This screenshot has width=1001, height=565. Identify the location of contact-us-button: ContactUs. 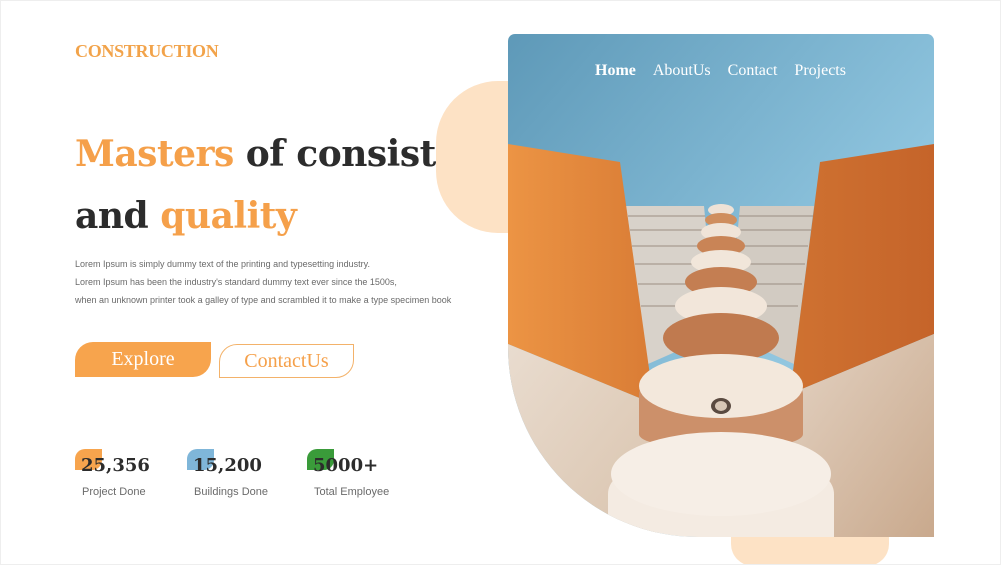
(286, 361).